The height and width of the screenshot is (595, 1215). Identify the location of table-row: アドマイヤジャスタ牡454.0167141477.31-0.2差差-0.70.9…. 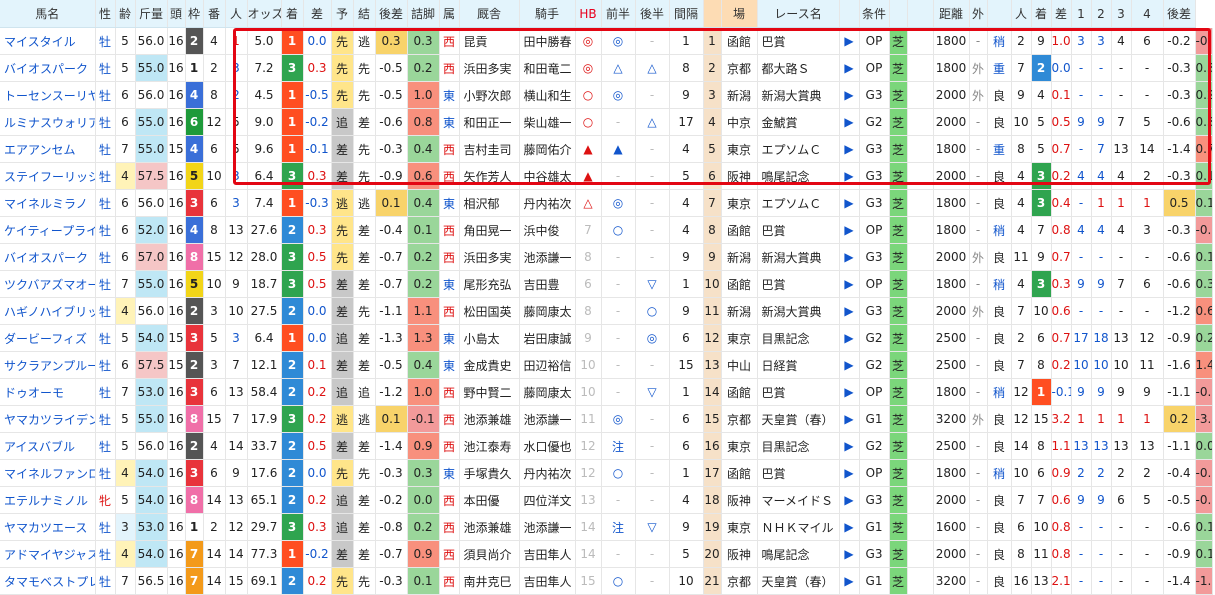
(606, 554).